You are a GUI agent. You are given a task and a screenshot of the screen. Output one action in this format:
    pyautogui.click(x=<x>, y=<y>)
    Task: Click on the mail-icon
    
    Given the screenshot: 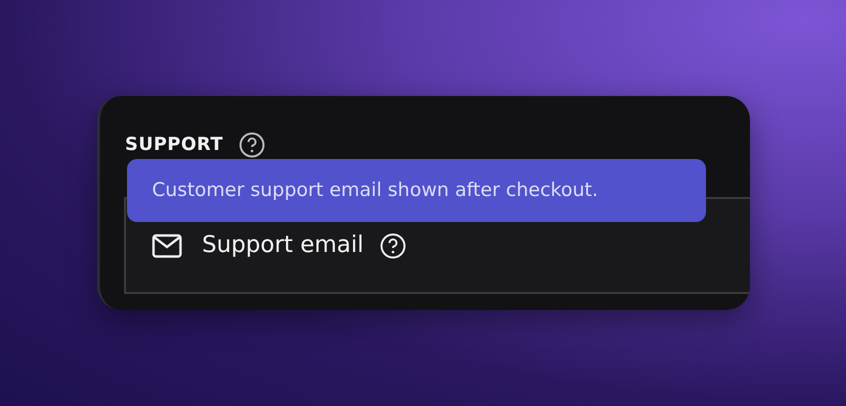 What is the action you would take?
    pyautogui.click(x=167, y=246)
    